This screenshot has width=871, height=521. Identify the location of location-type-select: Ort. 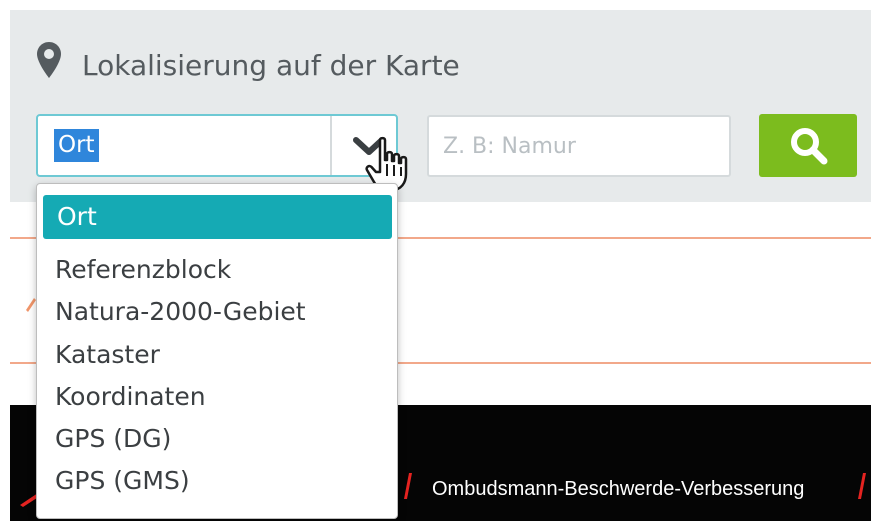
(217, 145).